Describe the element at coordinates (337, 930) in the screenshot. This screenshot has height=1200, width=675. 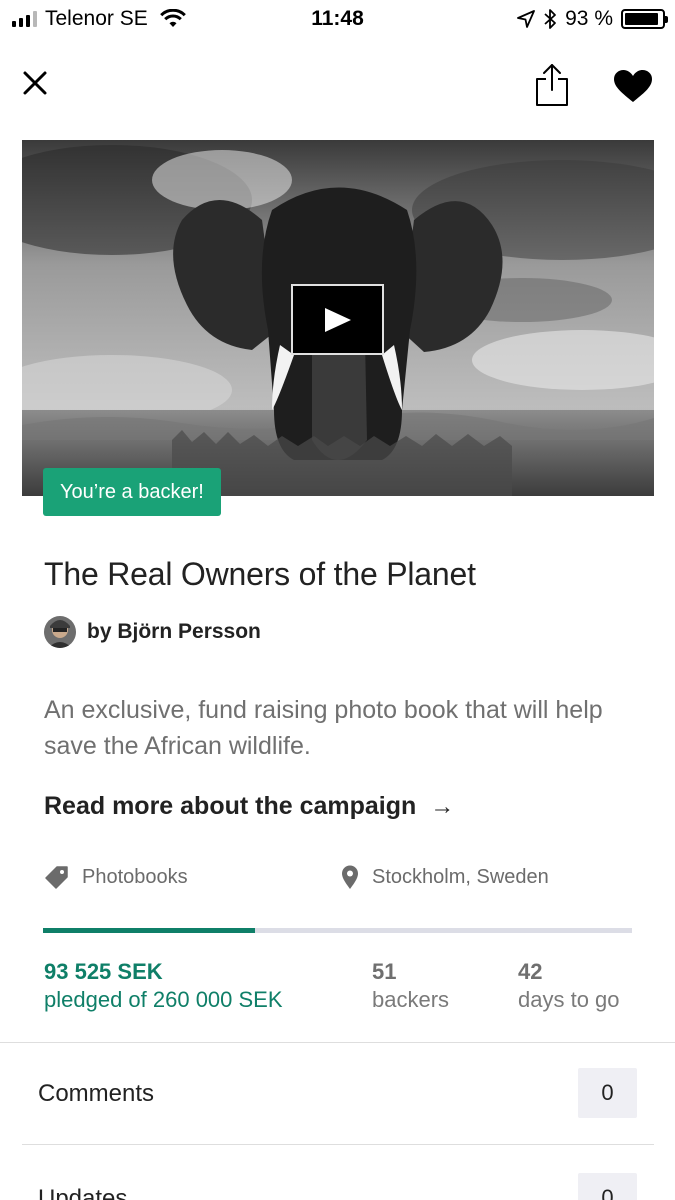
I see `funding-progress-bar` at that location.